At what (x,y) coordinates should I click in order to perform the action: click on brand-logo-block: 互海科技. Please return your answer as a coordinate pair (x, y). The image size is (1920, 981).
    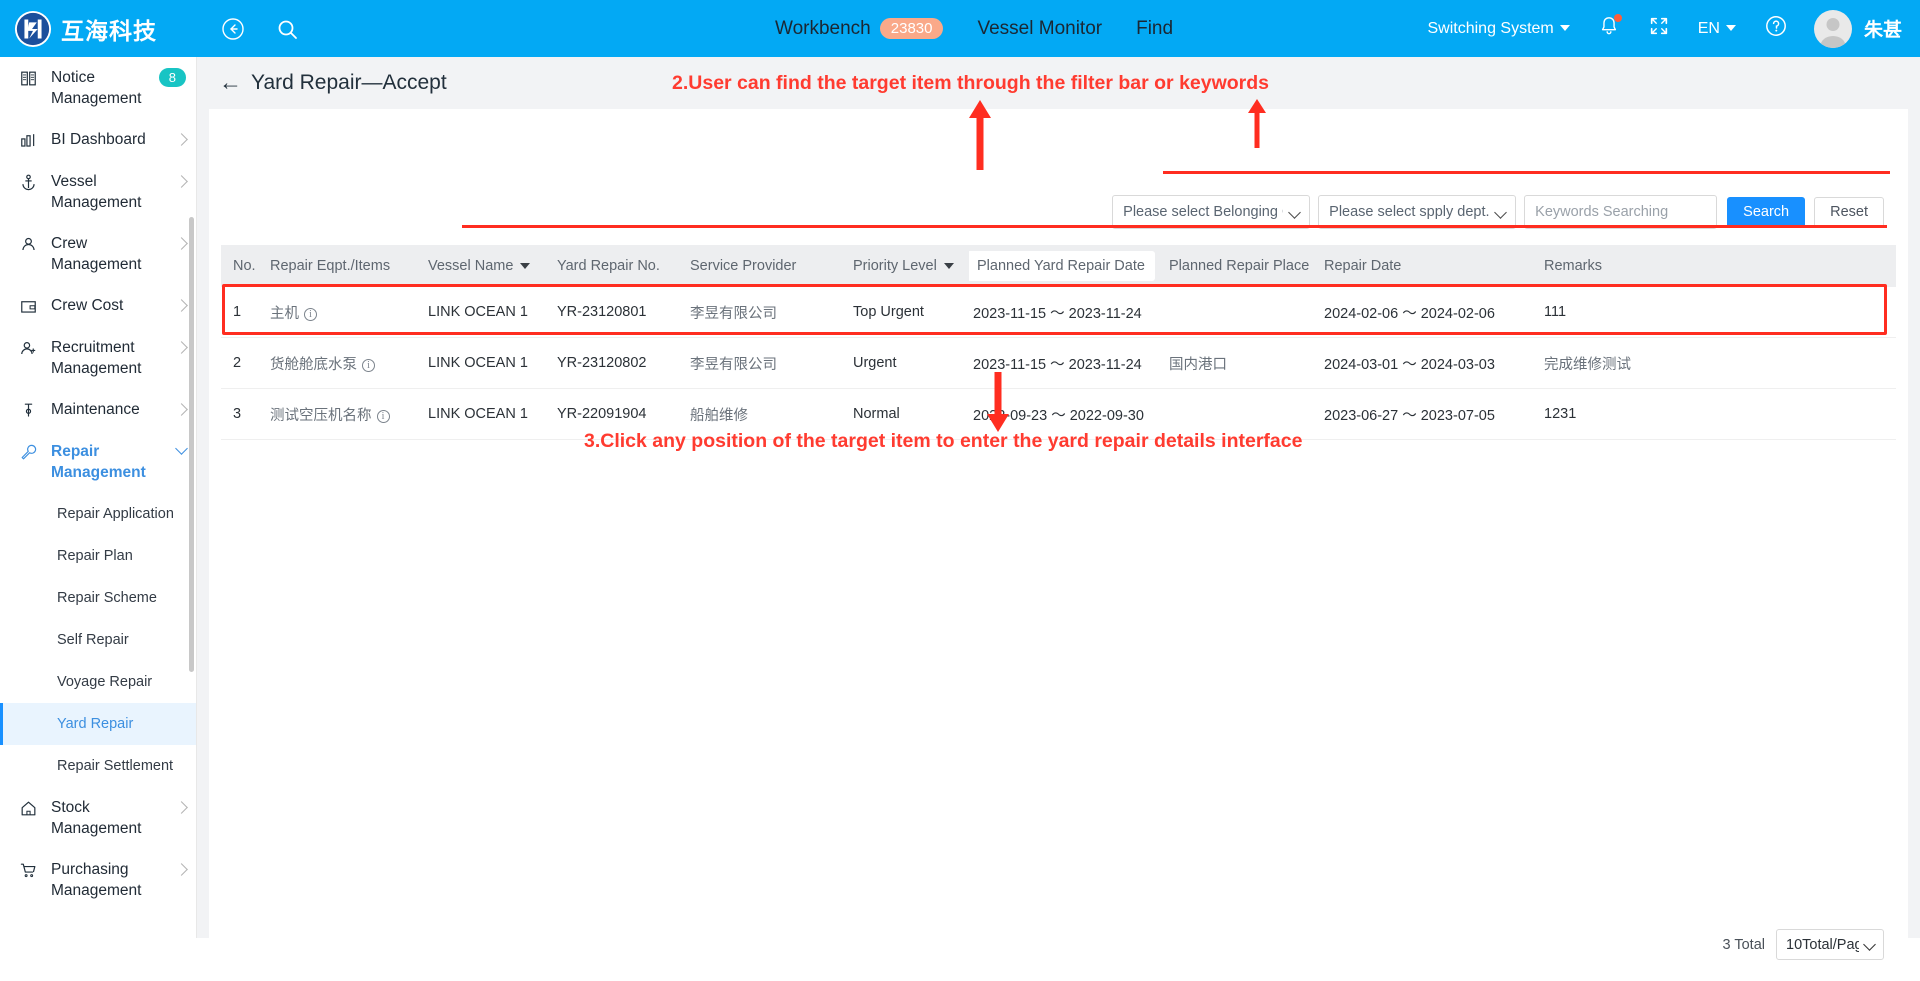
    Looking at the image, I should click on (104, 29).